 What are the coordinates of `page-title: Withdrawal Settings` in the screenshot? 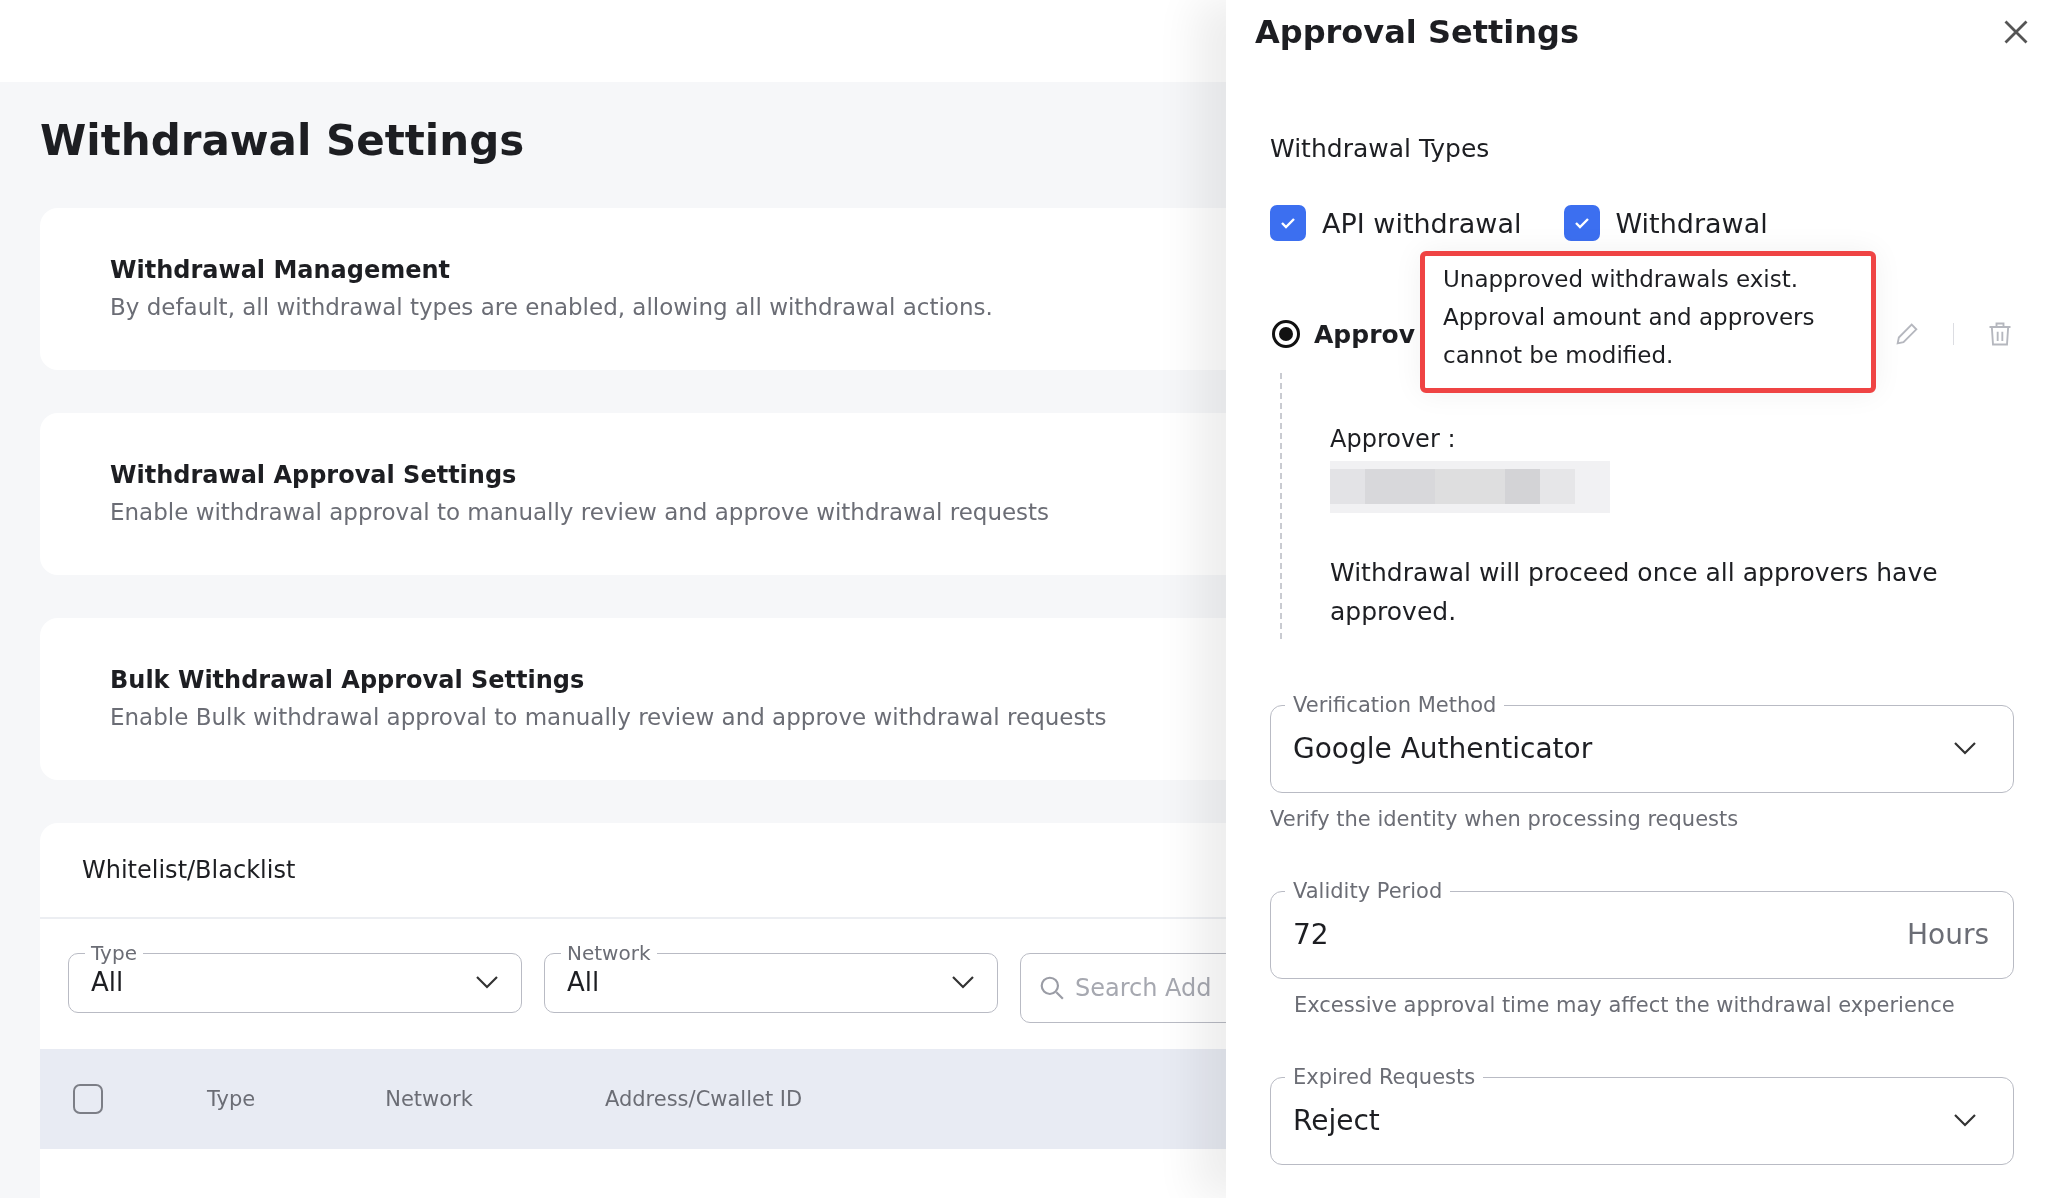 It's located at (283, 141).